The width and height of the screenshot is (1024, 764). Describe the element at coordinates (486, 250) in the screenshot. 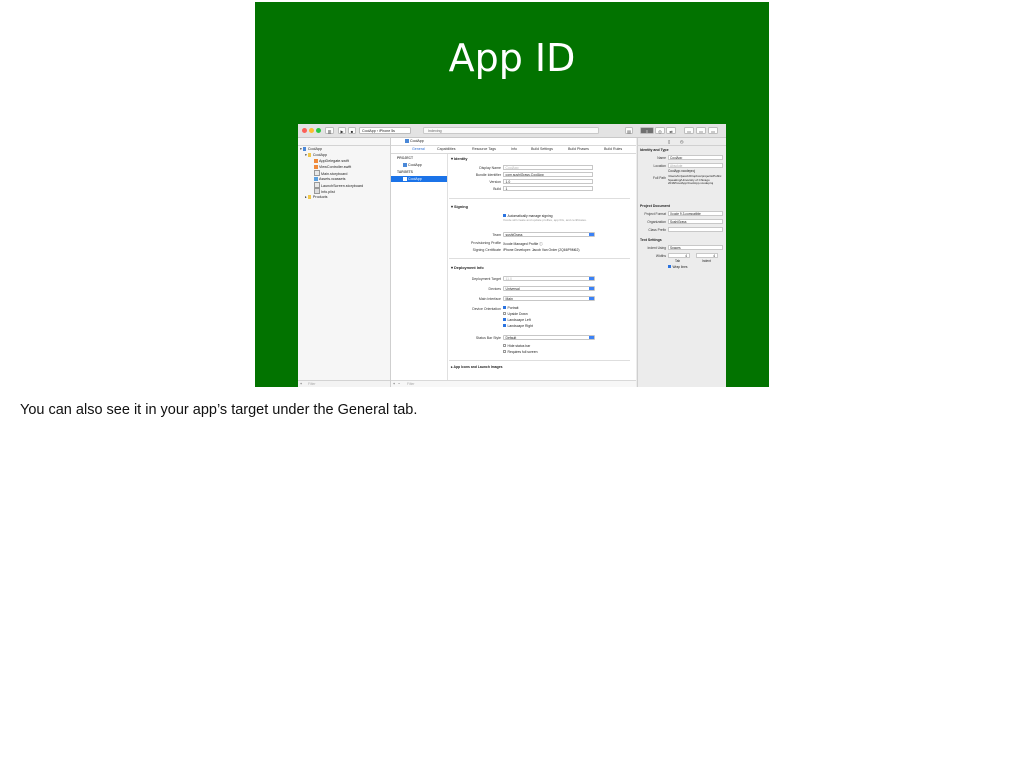

I see `cert-label: Signing Certificate` at that location.